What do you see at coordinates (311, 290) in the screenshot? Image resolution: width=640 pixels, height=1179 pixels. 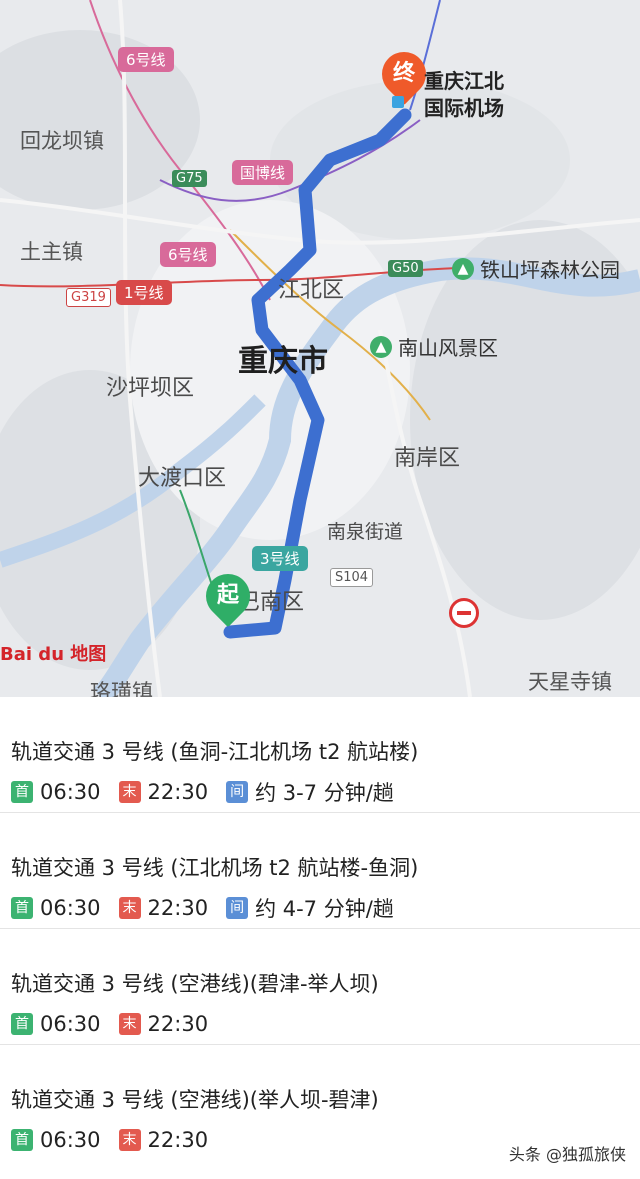 I see `district-label: 江北区` at bounding box center [311, 290].